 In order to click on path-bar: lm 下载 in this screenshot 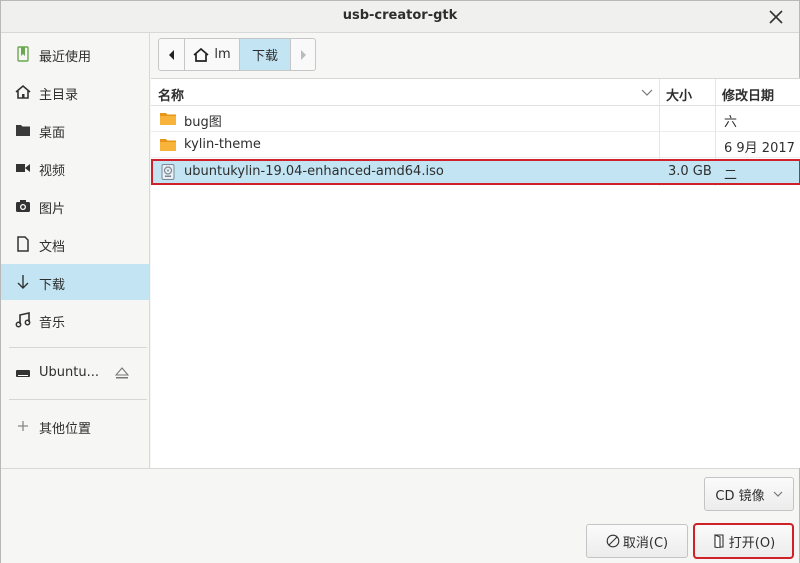, I will do `click(237, 54)`.